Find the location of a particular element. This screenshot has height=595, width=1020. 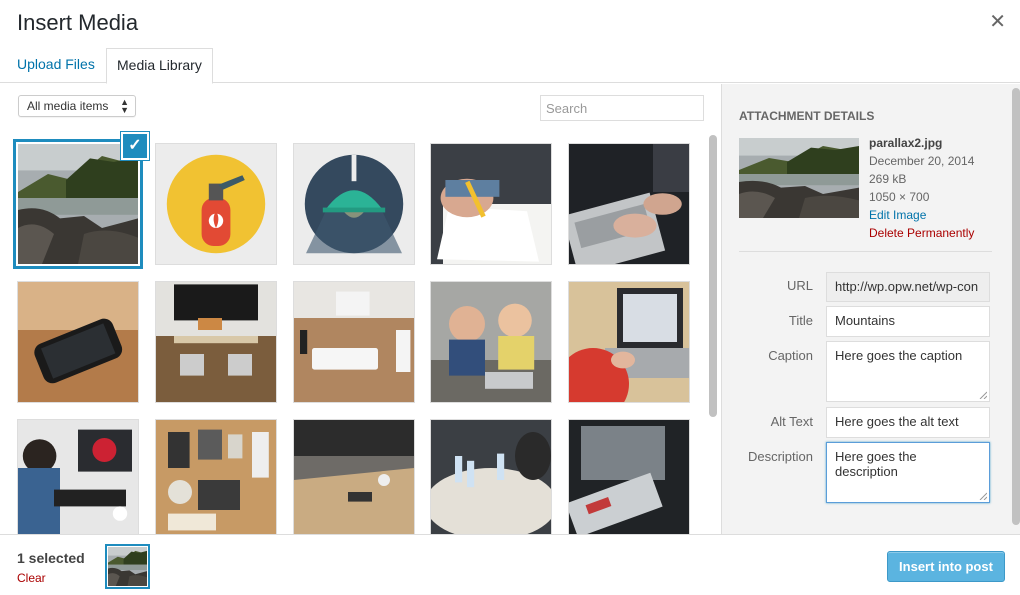

media-thumbnail-keyboard-on-desk is located at coordinates (354, 342).